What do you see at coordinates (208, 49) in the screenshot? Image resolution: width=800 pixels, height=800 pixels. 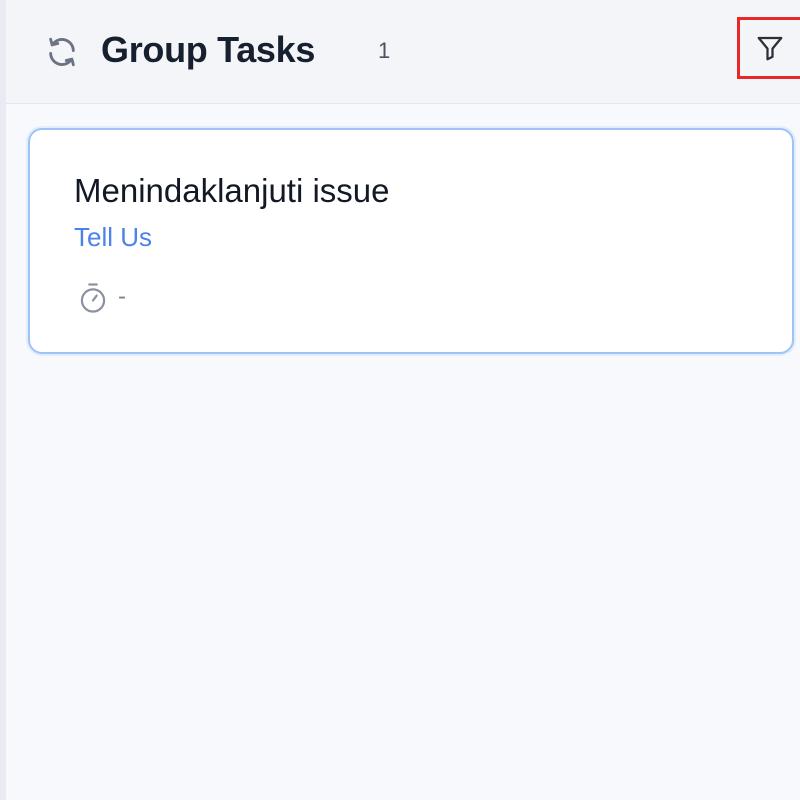 I see `page-title: Group Tasks` at bounding box center [208, 49].